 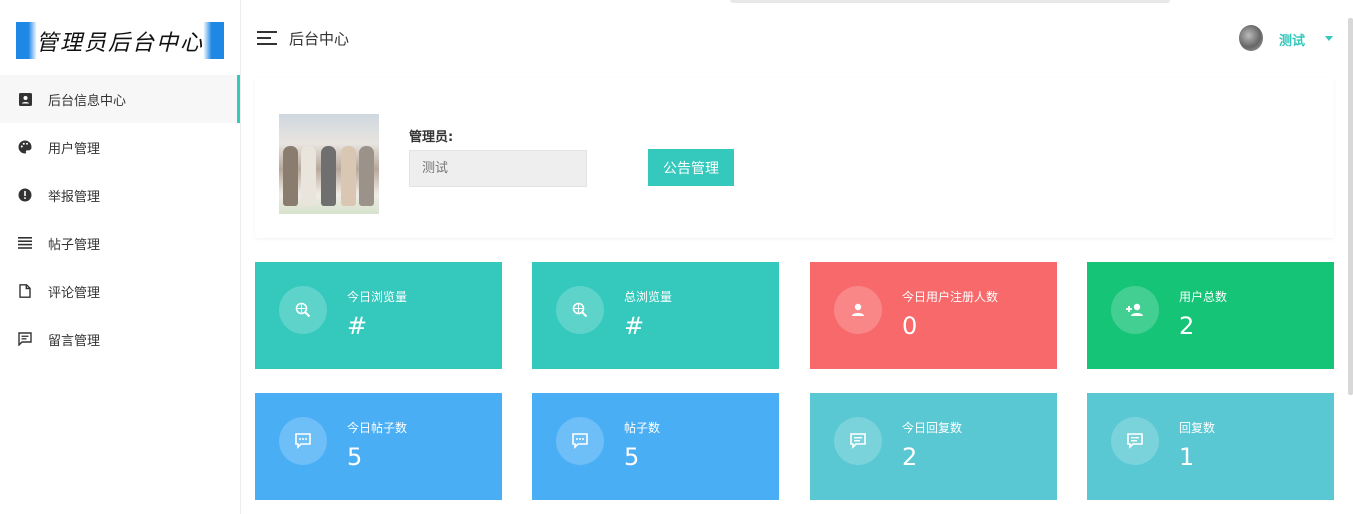 I want to click on stat-value: 1, so click(x=1187, y=457).